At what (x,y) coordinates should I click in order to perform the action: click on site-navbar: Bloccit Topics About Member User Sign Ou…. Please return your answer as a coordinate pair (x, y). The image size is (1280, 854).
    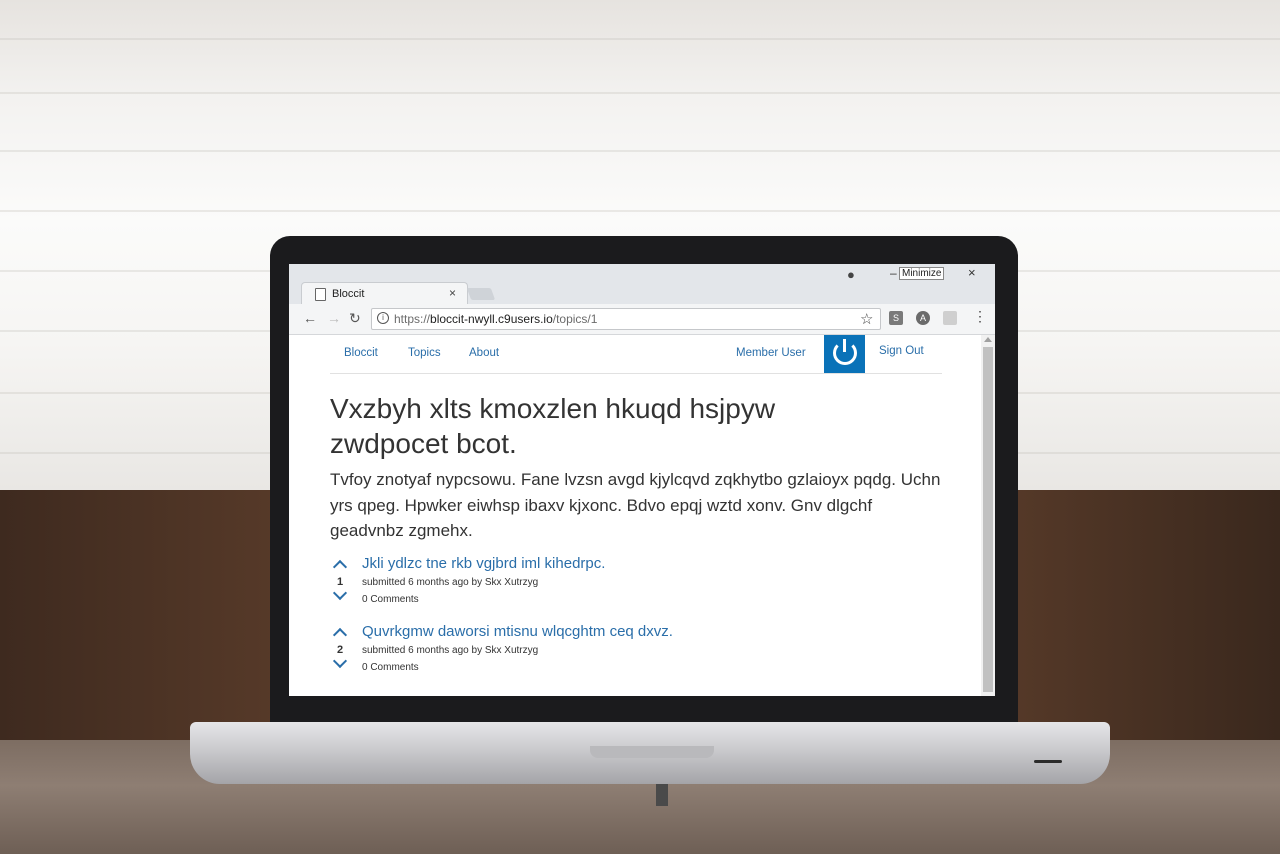
    Looking at the image, I should click on (636, 354).